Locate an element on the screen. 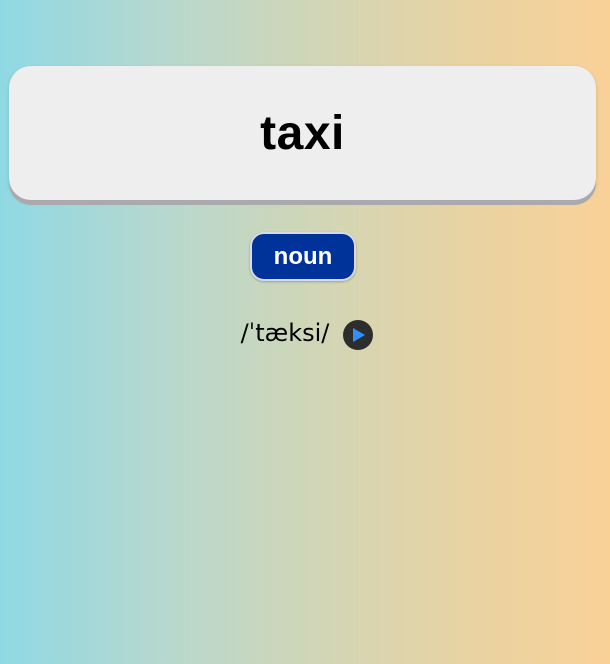 The width and height of the screenshot is (610, 664). pronunciation-row: /ˈtæksi/ is located at coordinates (305, 333).